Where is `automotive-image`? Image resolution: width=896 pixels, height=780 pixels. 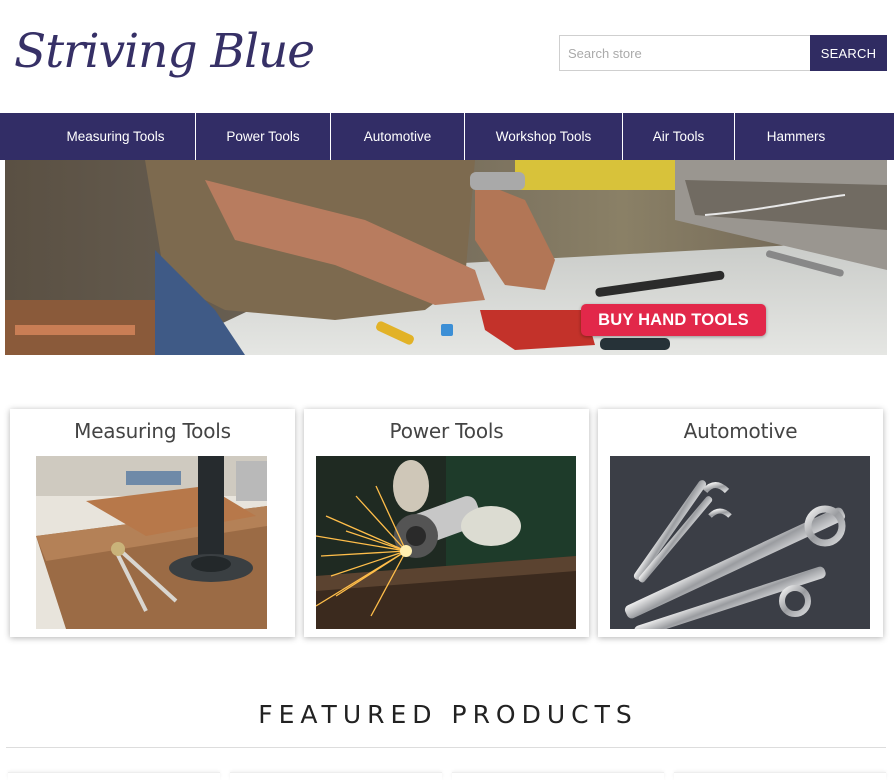 automotive-image is located at coordinates (740, 542).